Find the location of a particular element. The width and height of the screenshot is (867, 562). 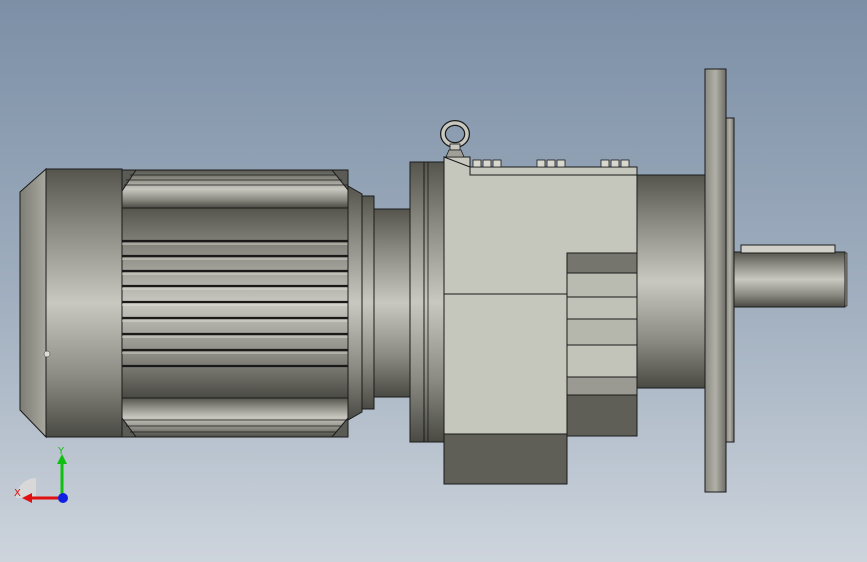

gearbox-input-flange is located at coordinates (427, 302).